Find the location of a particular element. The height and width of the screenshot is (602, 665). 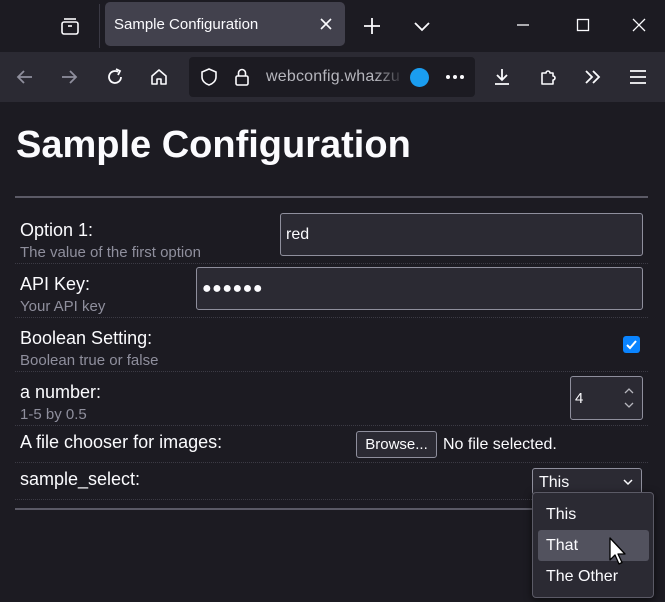

url-bar: webconfig.whazzup is located at coordinates (332, 77).